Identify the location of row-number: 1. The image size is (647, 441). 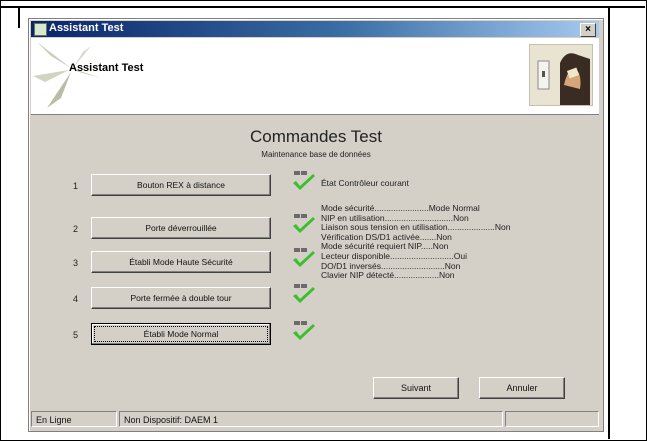
(76, 186).